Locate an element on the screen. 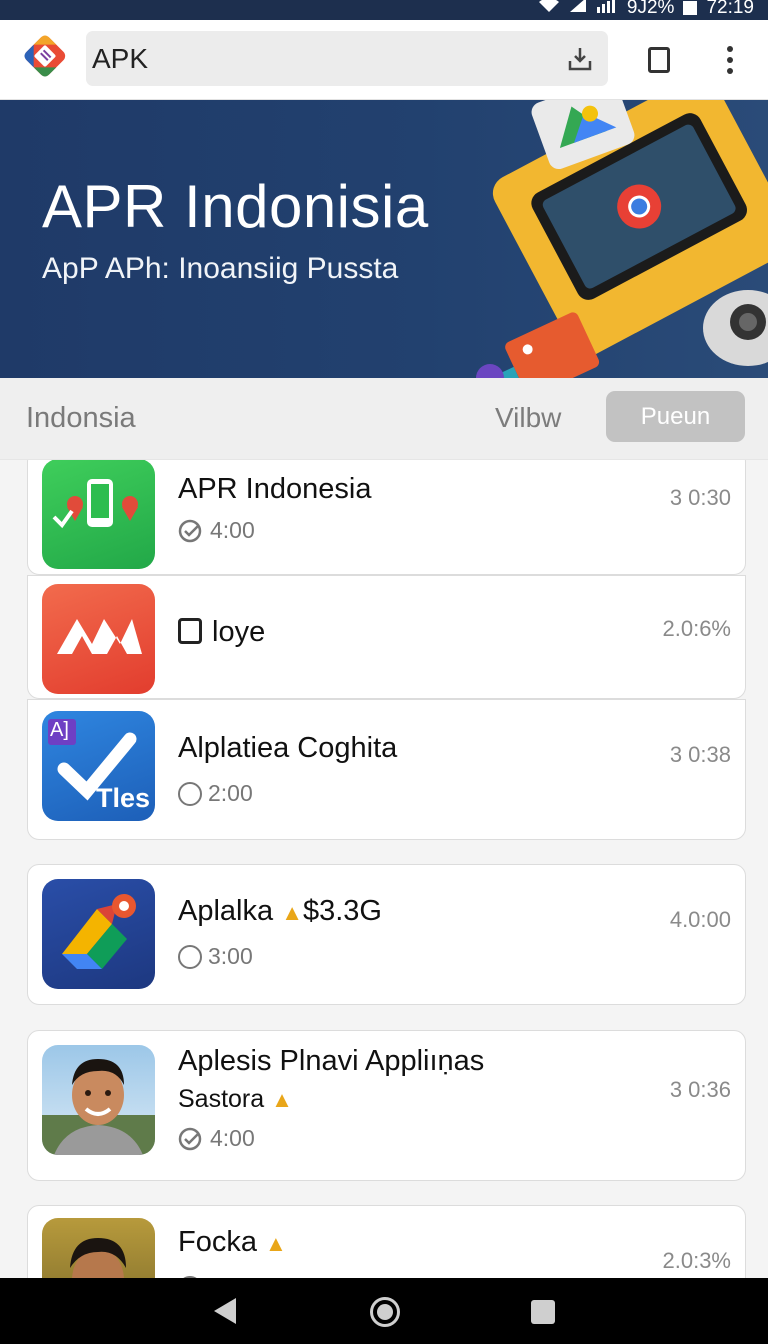  app-time: 3 0:38 is located at coordinates (700, 754).